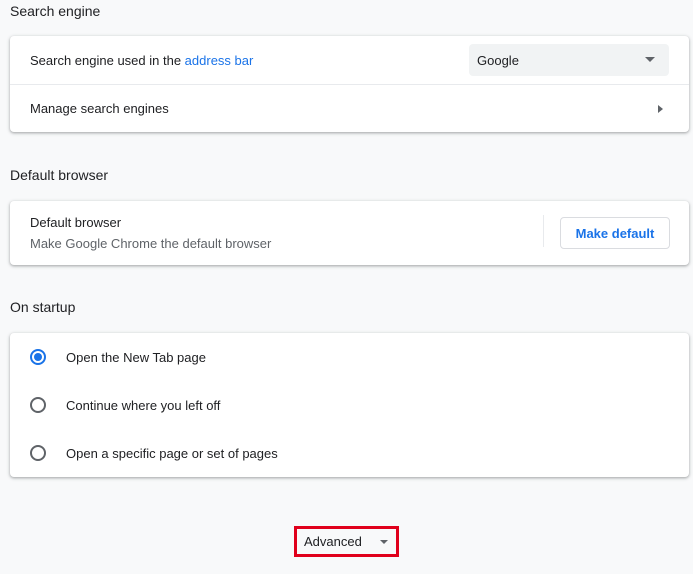 The width and height of the screenshot is (693, 574). What do you see at coordinates (38, 357) in the screenshot?
I see `radio-checked-icon` at bounding box center [38, 357].